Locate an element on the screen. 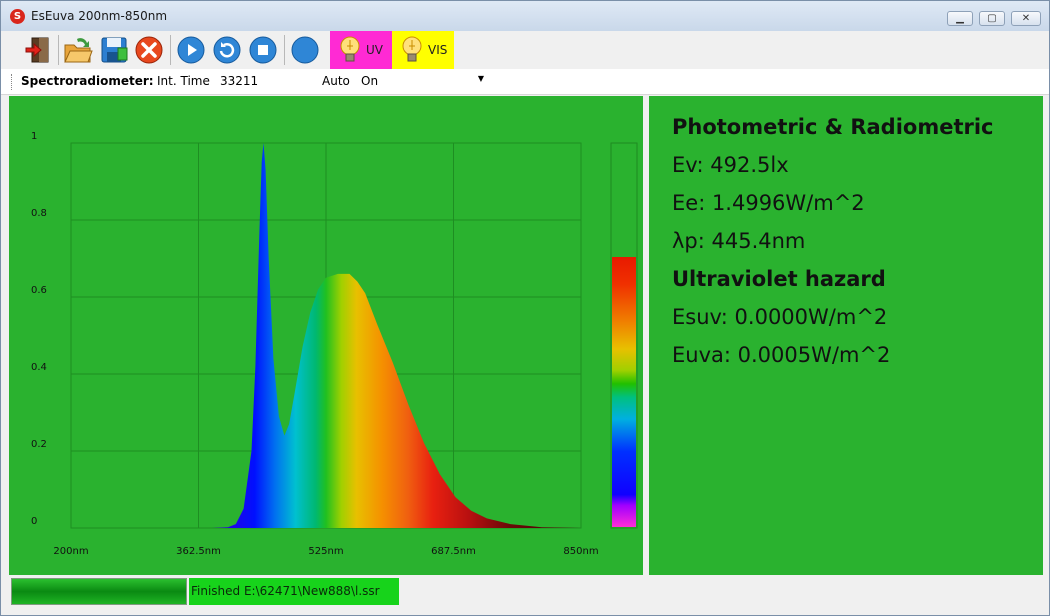  exit-button is located at coordinates (38, 50).